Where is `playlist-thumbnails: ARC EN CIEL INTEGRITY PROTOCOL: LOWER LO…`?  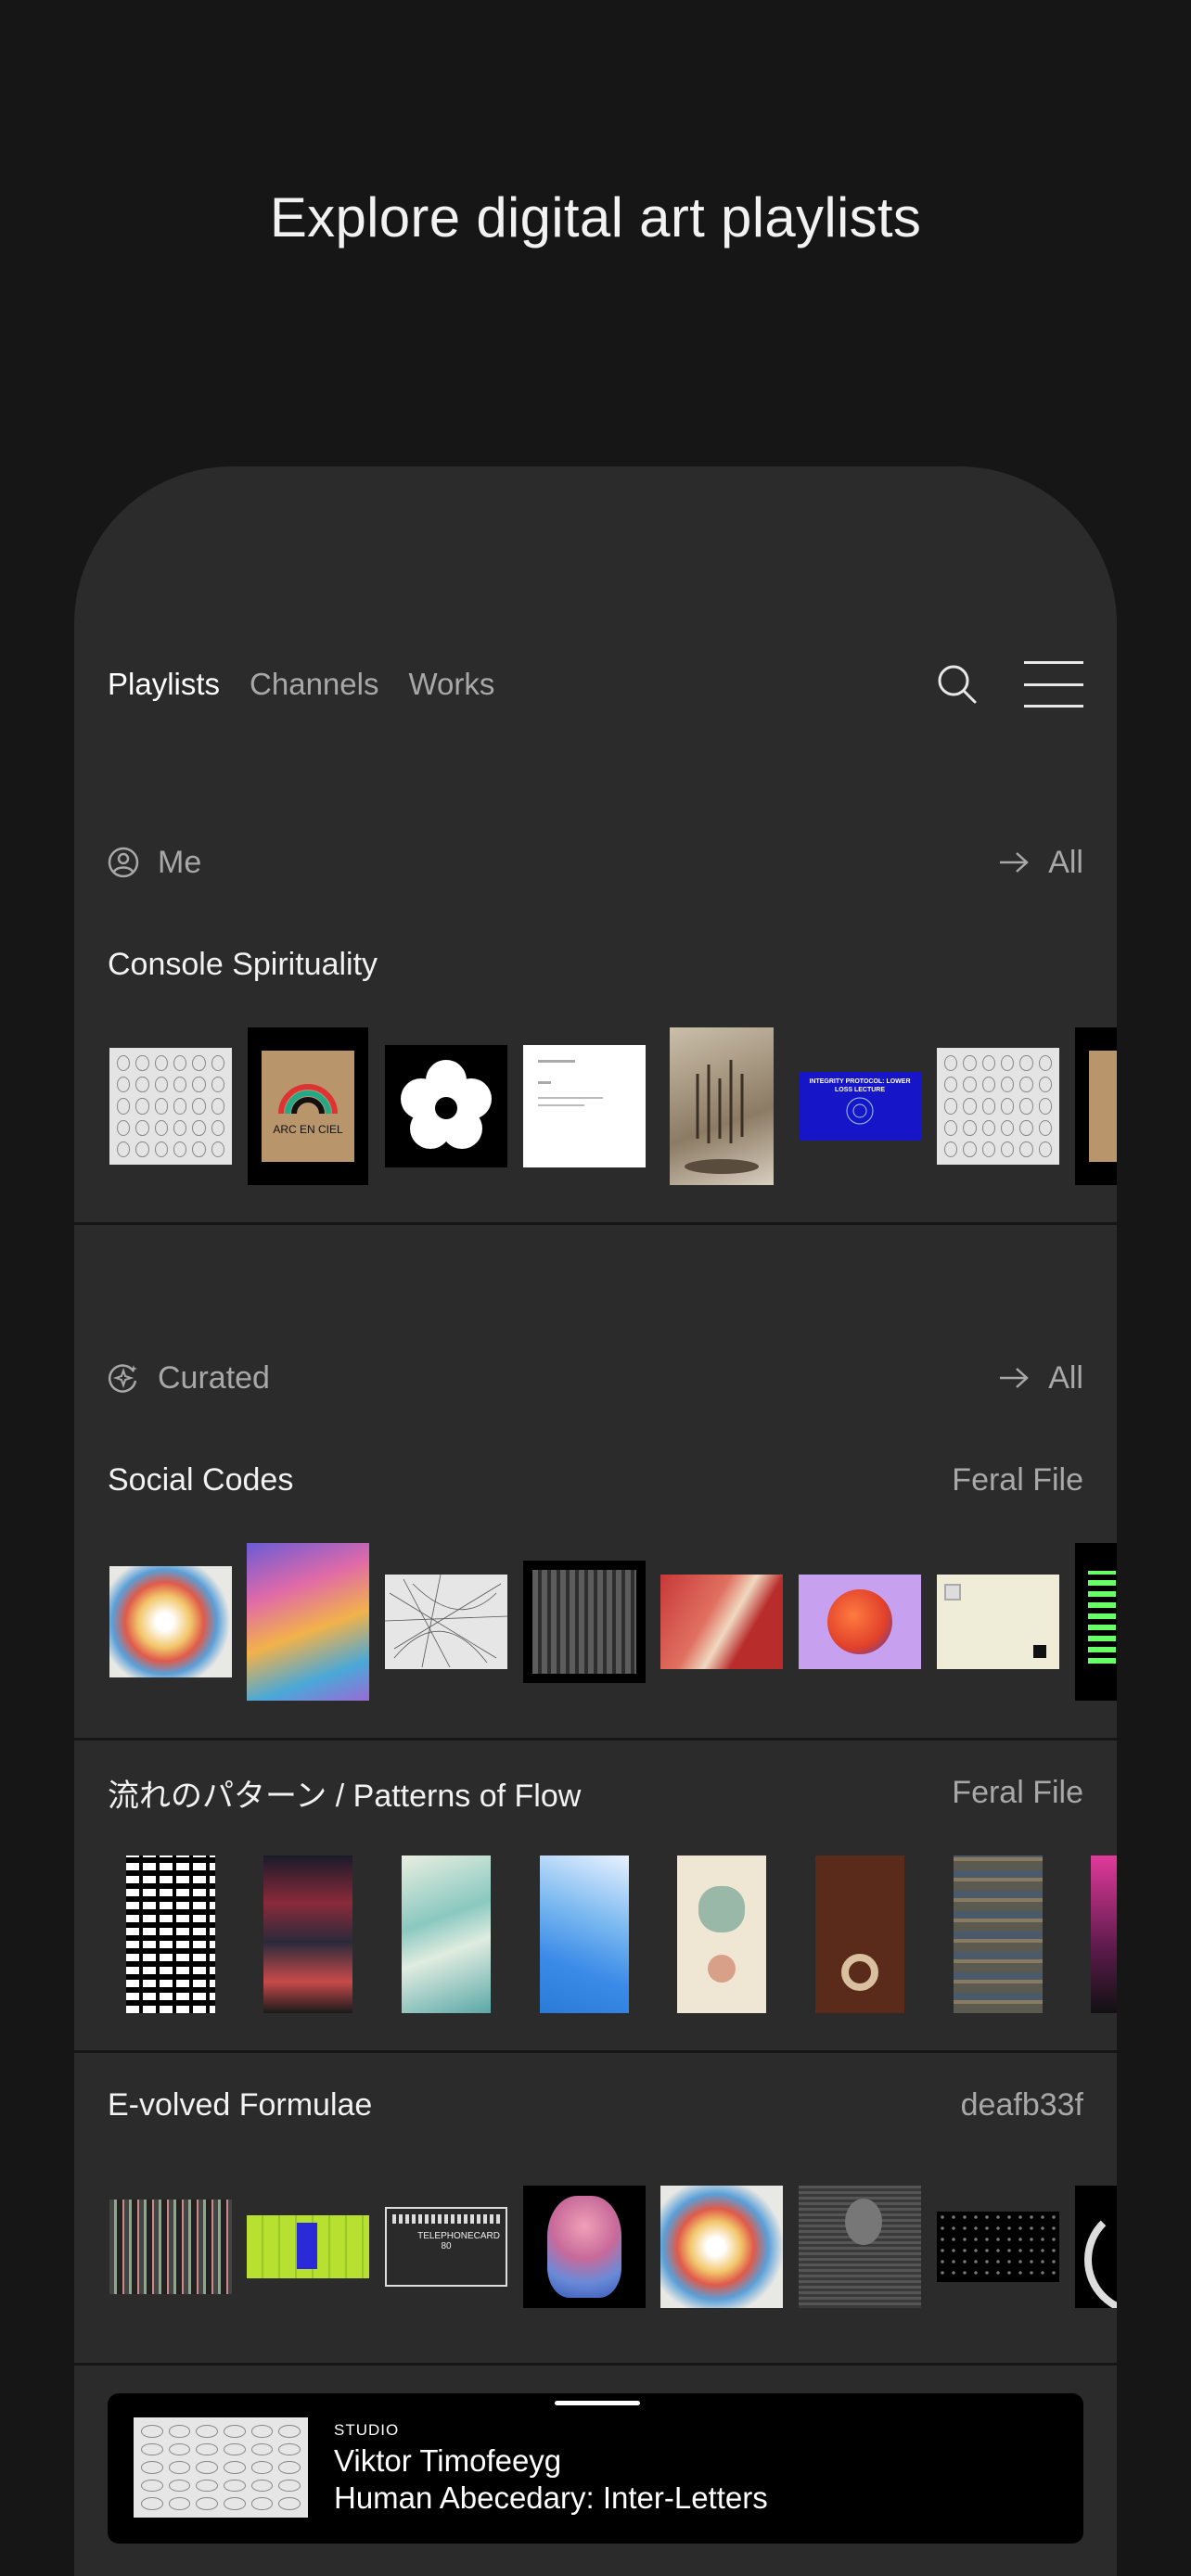 playlist-thumbnails: ARC EN CIEL INTEGRITY PROTOCOL: LOWER LO… is located at coordinates (612, 1106).